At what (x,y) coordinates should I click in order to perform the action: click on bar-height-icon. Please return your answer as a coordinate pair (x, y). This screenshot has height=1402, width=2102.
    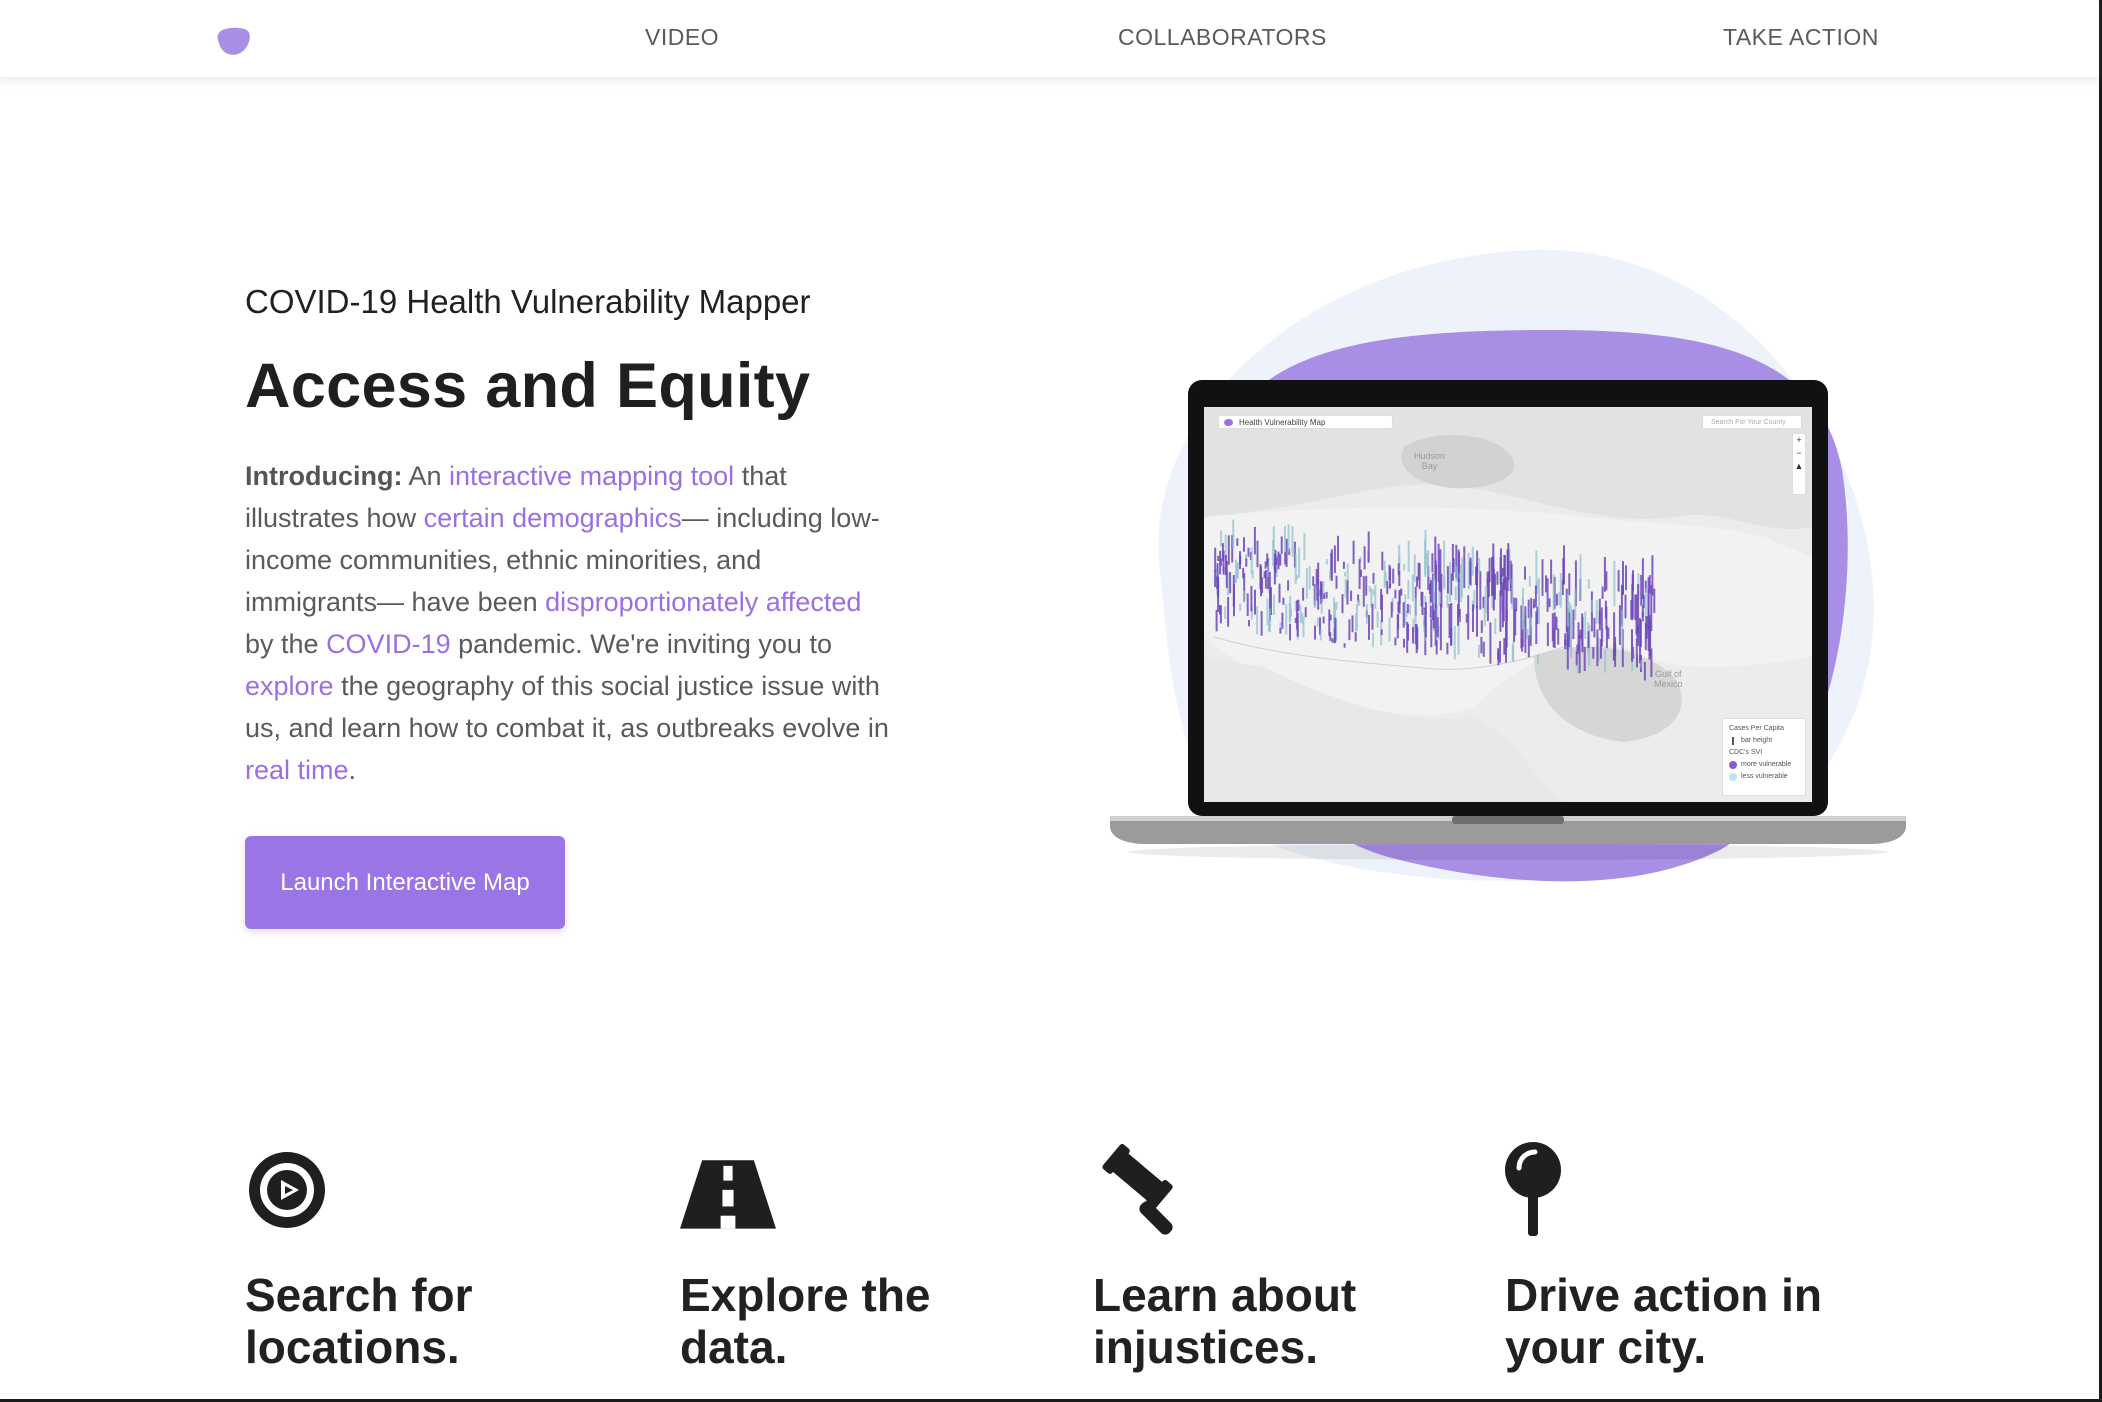
    Looking at the image, I should click on (1733, 741).